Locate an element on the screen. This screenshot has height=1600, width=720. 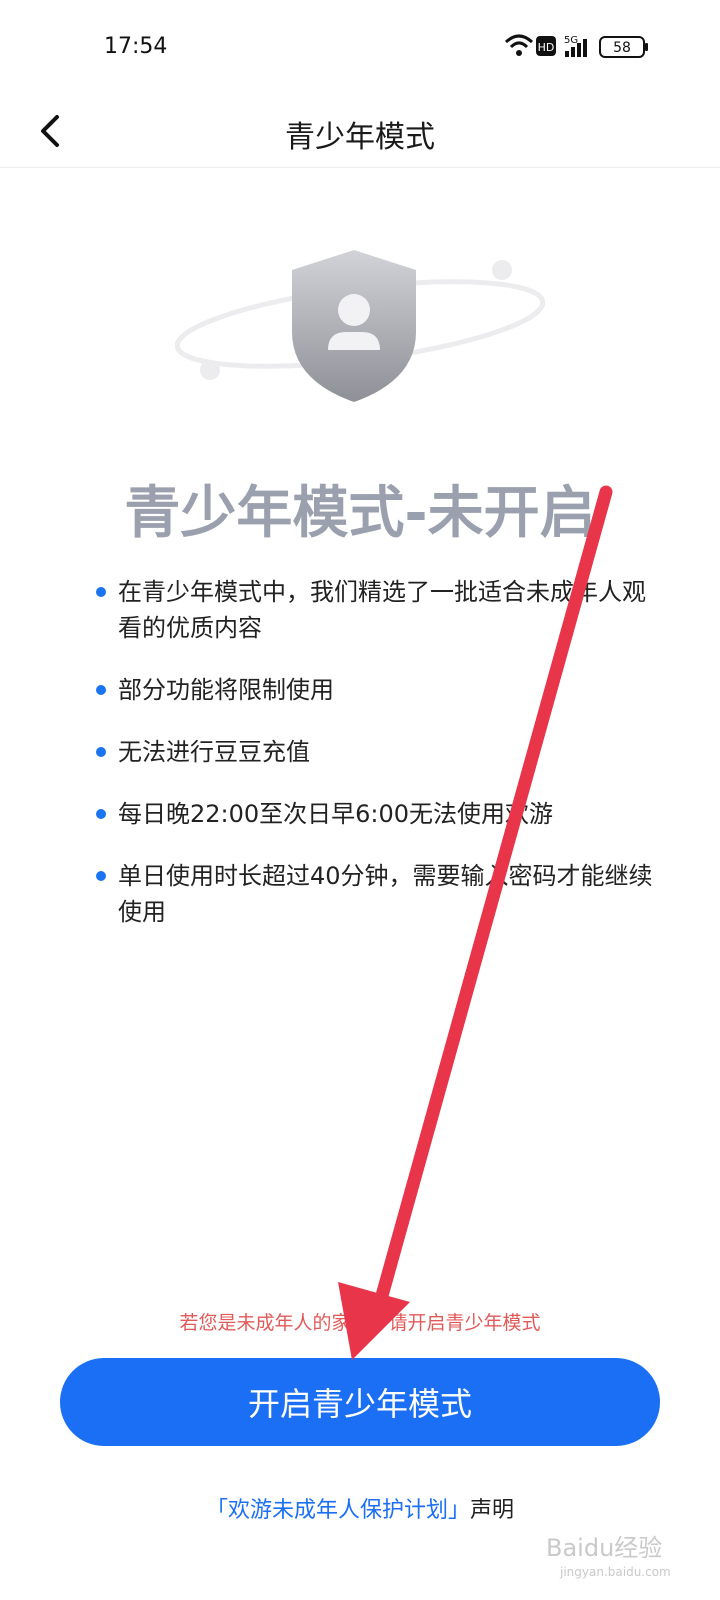
protection-plan-link: 「欢游未成年人保护计划」 is located at coordinates (338, 1510).